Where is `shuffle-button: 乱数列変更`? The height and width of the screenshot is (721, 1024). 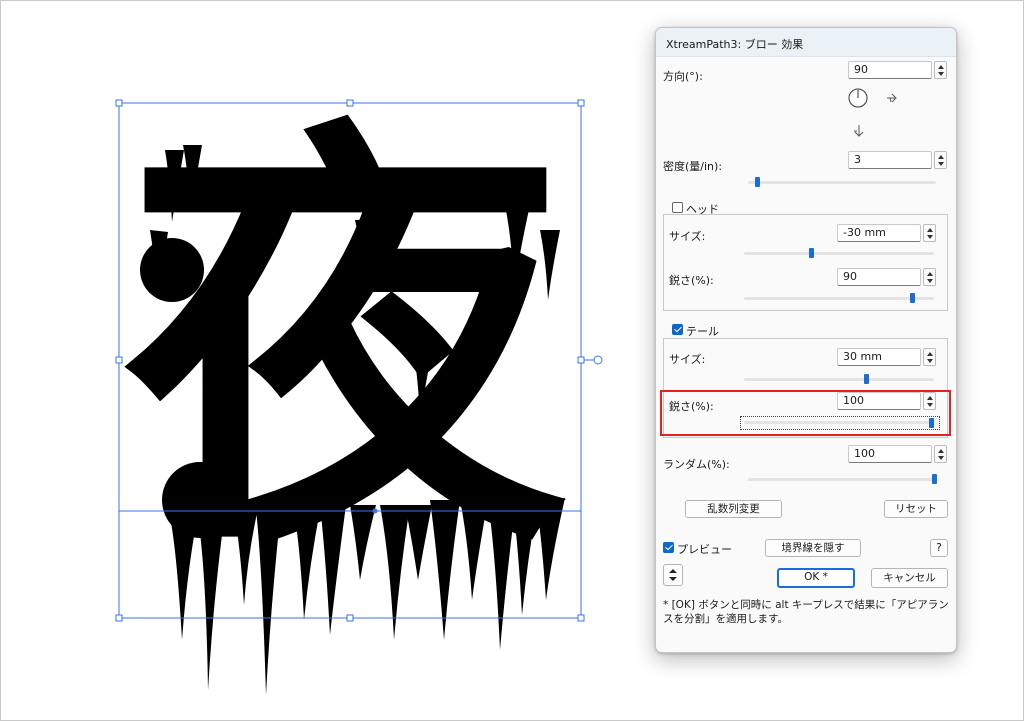
shuffle-button: 乱数列変更 is located at coordinates (733, 509).